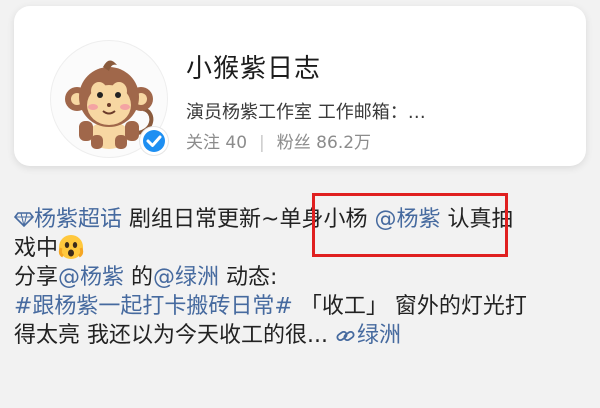 Image resolution: width=600 pixels, height=408 pixels. I want to click on mention-link-2: @杨紫, so click(91, 277).